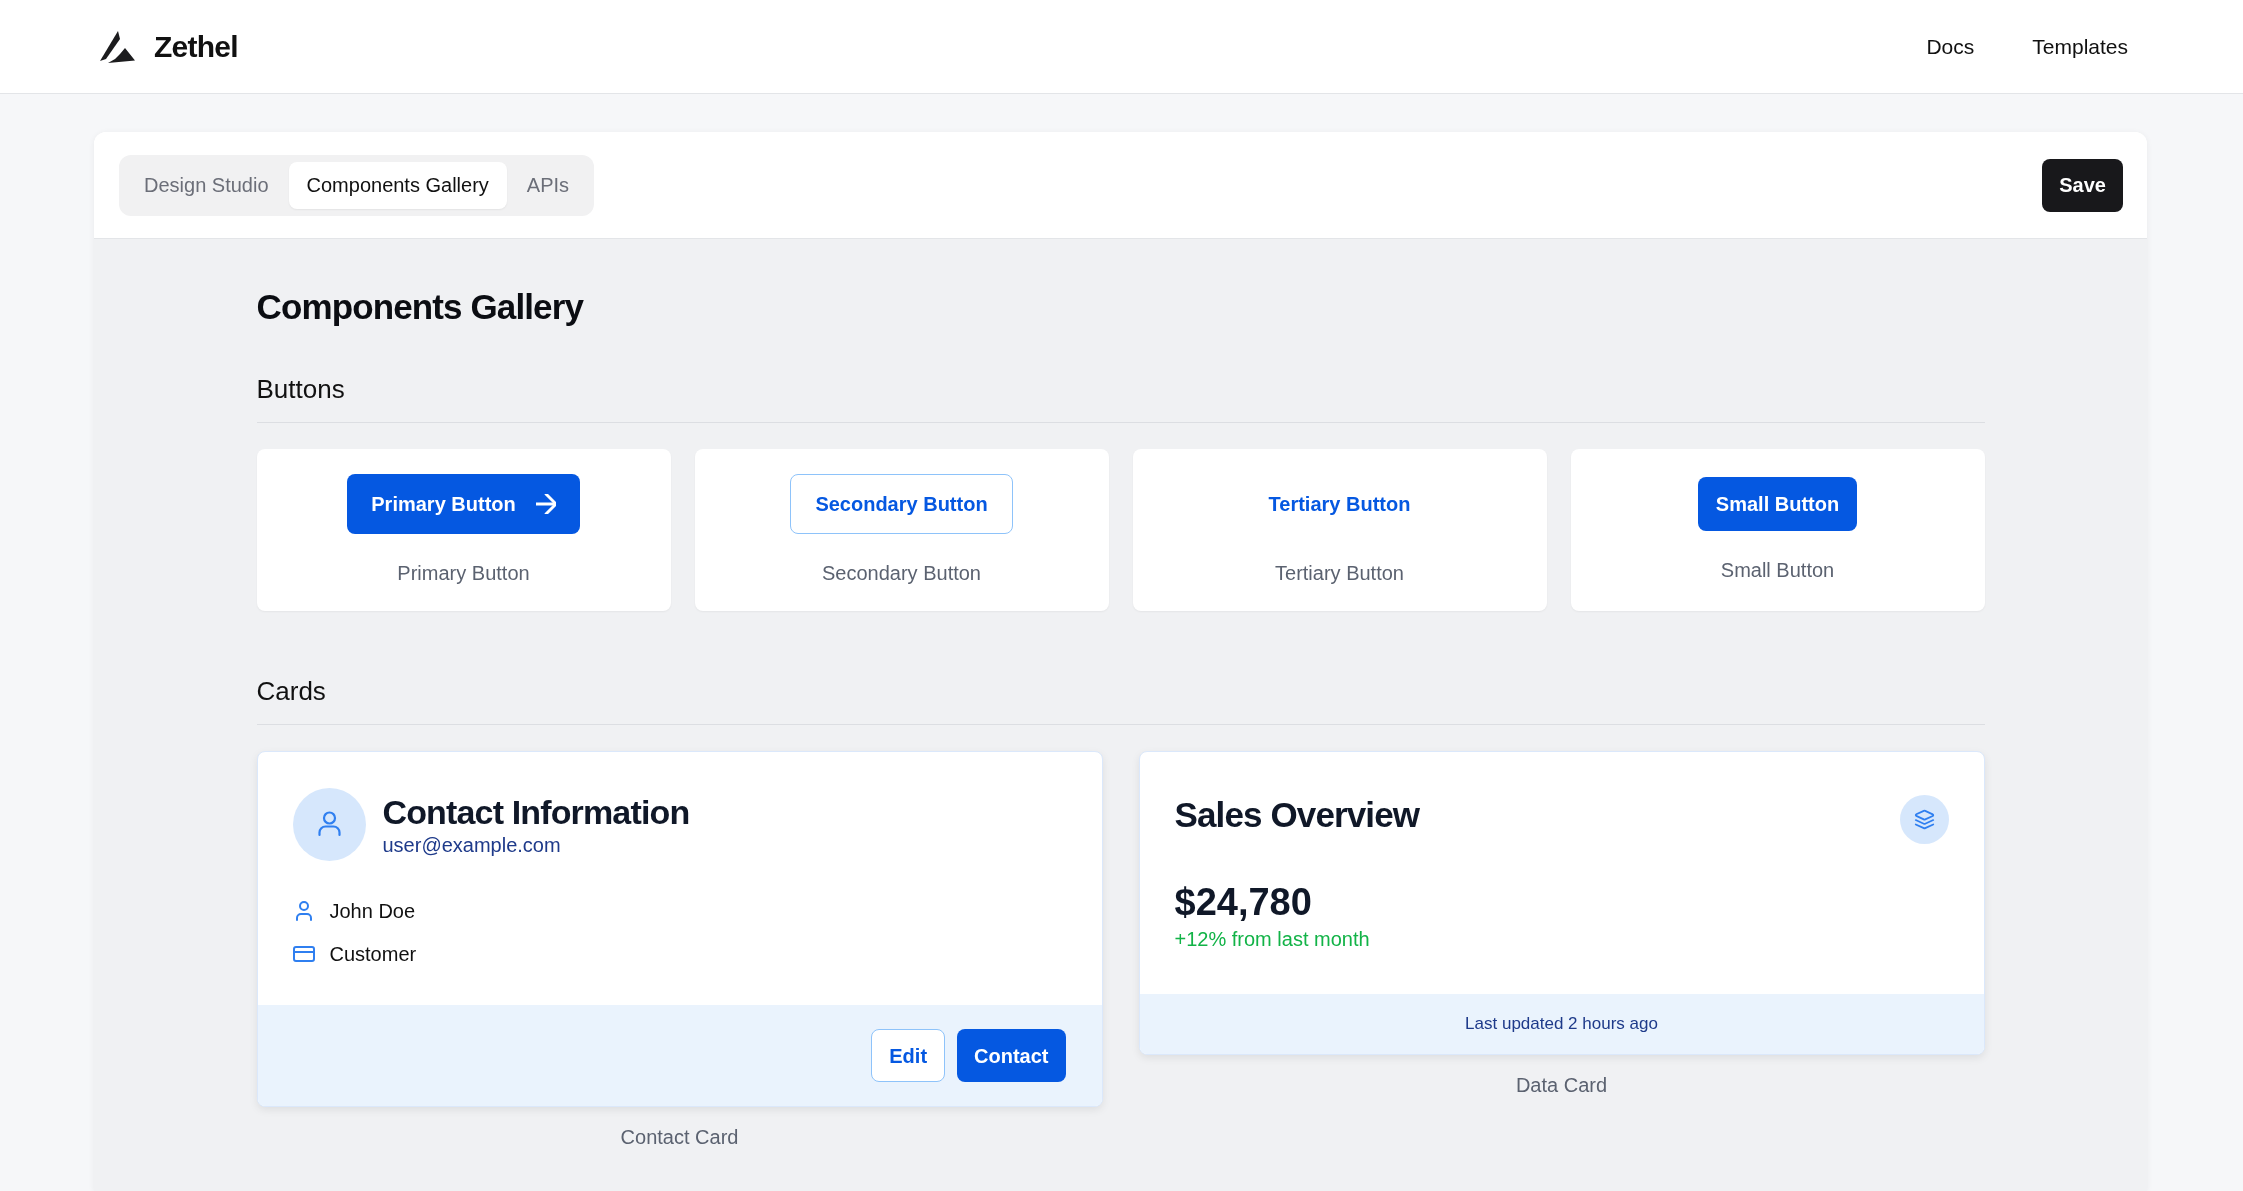  Describe the element at coordinates (472, 845) in the screenshot. I see `contact-email: user@example.com` at that location.